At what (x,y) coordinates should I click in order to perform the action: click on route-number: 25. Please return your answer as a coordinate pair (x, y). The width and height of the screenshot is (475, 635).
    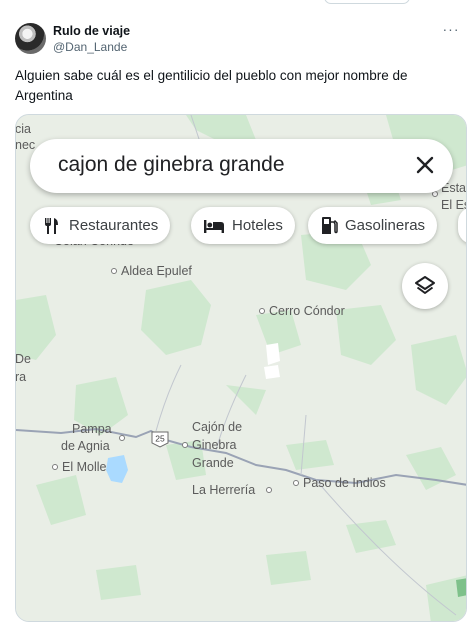
    Looking at the image, I should click on (160, 439).